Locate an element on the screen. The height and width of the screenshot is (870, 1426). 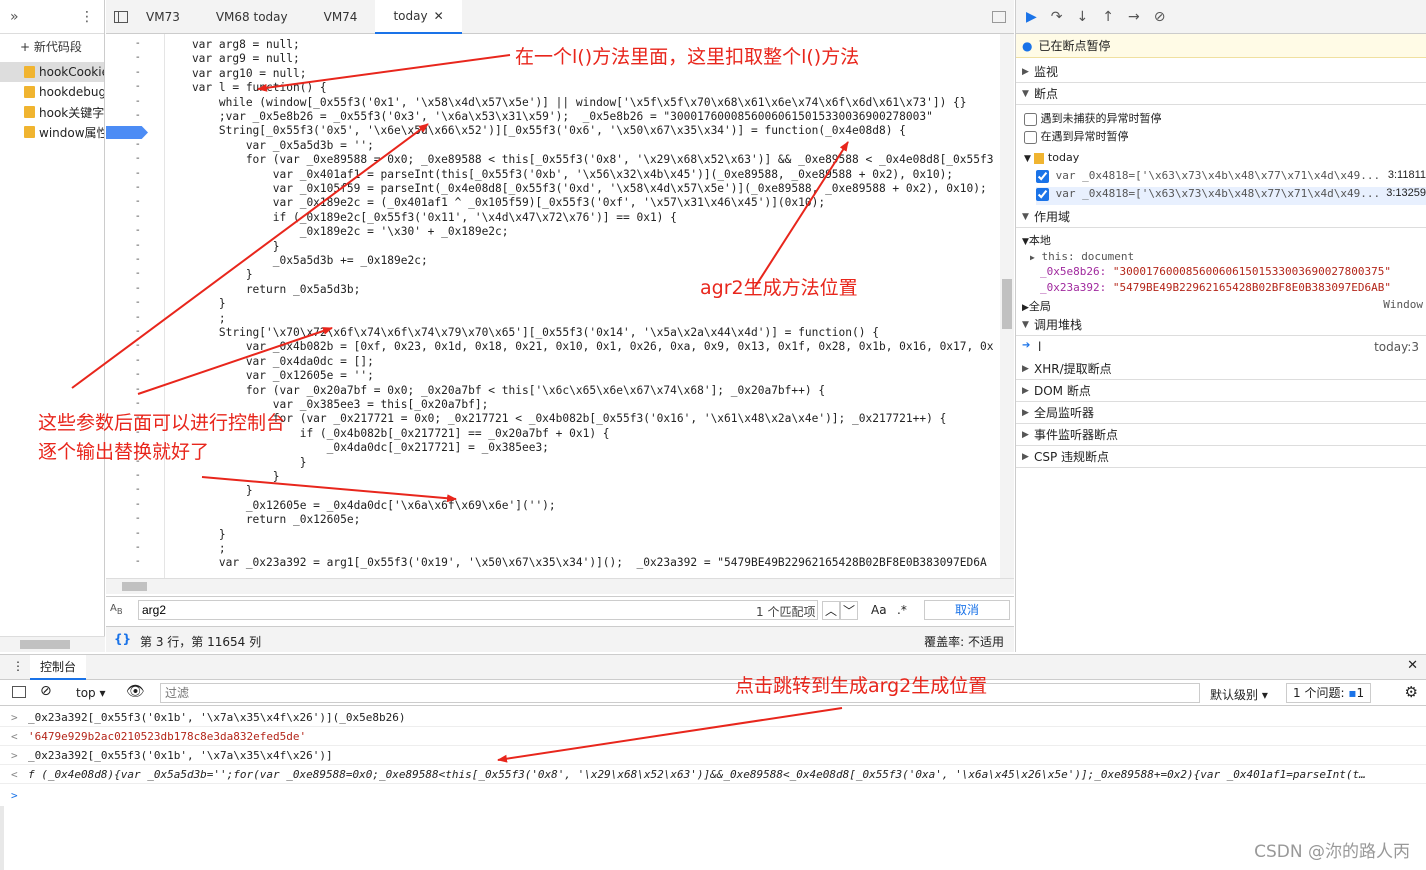
editor-vscrollbar is located at coordinates (1007, 306).